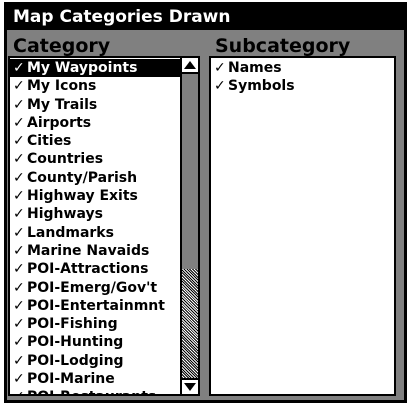 The width and height of the screenshot is (412, 406). What do you see at coordinates (255, 68) in the screenshot?
I see `subcategory-item-label: Names` at bounding box center [255, 68].